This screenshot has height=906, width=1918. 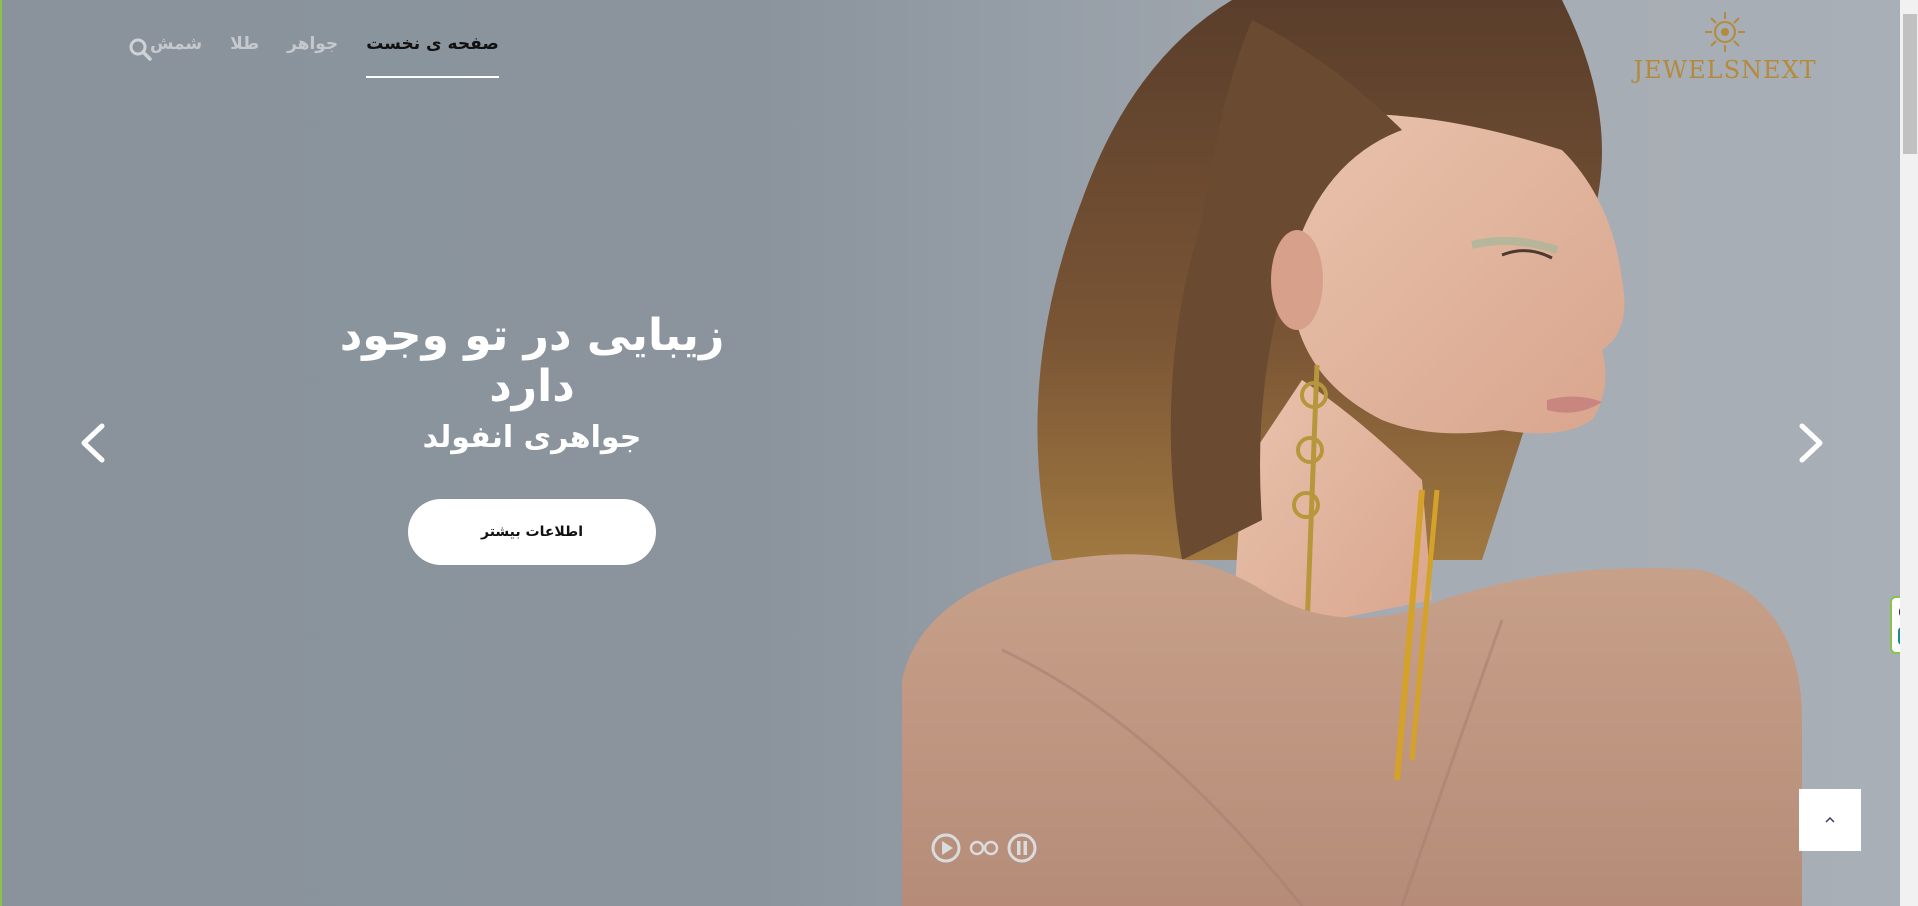 I want to click on scrollbar-thumb, so click(x=1910, y=84).